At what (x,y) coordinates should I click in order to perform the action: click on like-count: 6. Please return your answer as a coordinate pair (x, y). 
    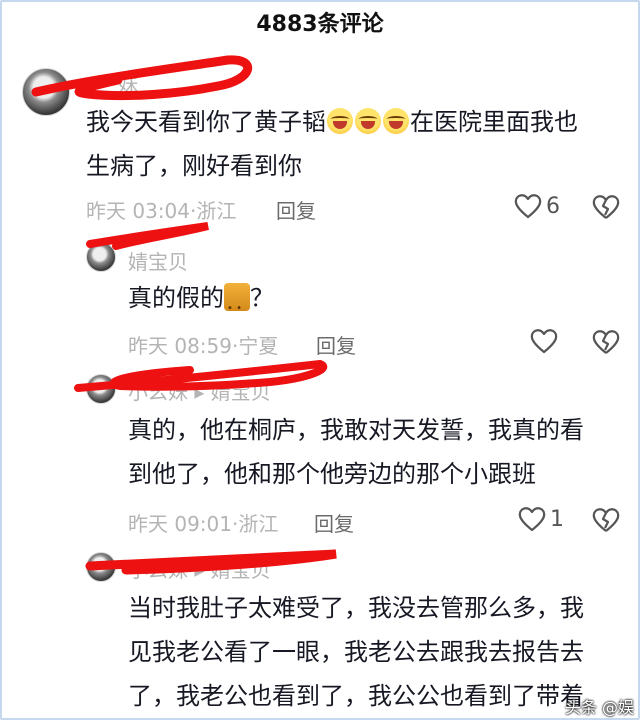
    Looking at the image, I should click on (553, 206).